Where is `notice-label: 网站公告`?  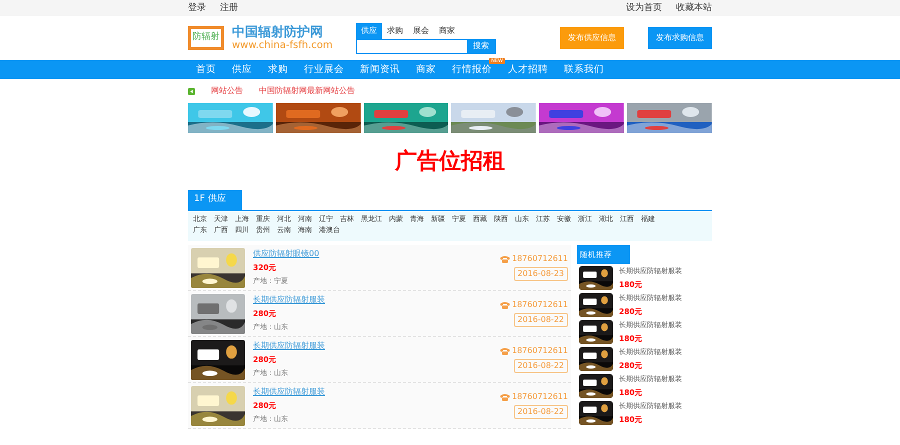 notice-label: 网站公告 is located at coordinates (227, 91).